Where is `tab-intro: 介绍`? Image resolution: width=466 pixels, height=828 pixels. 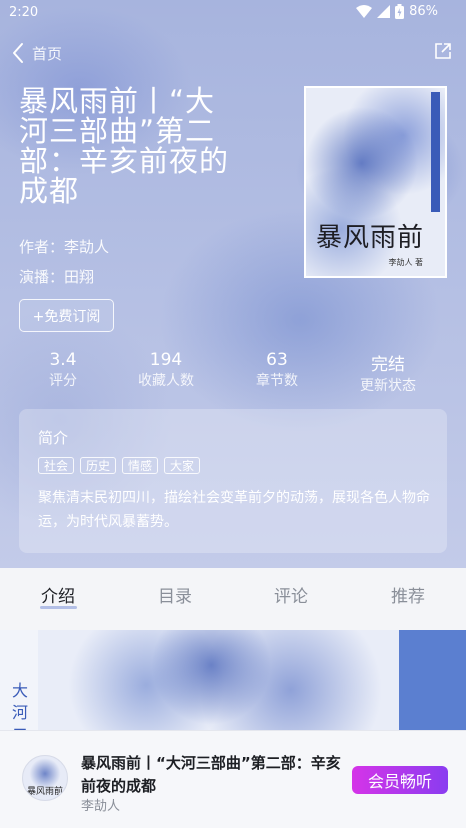
tab-intro: 介绍 is located at coordinates (58, 594).